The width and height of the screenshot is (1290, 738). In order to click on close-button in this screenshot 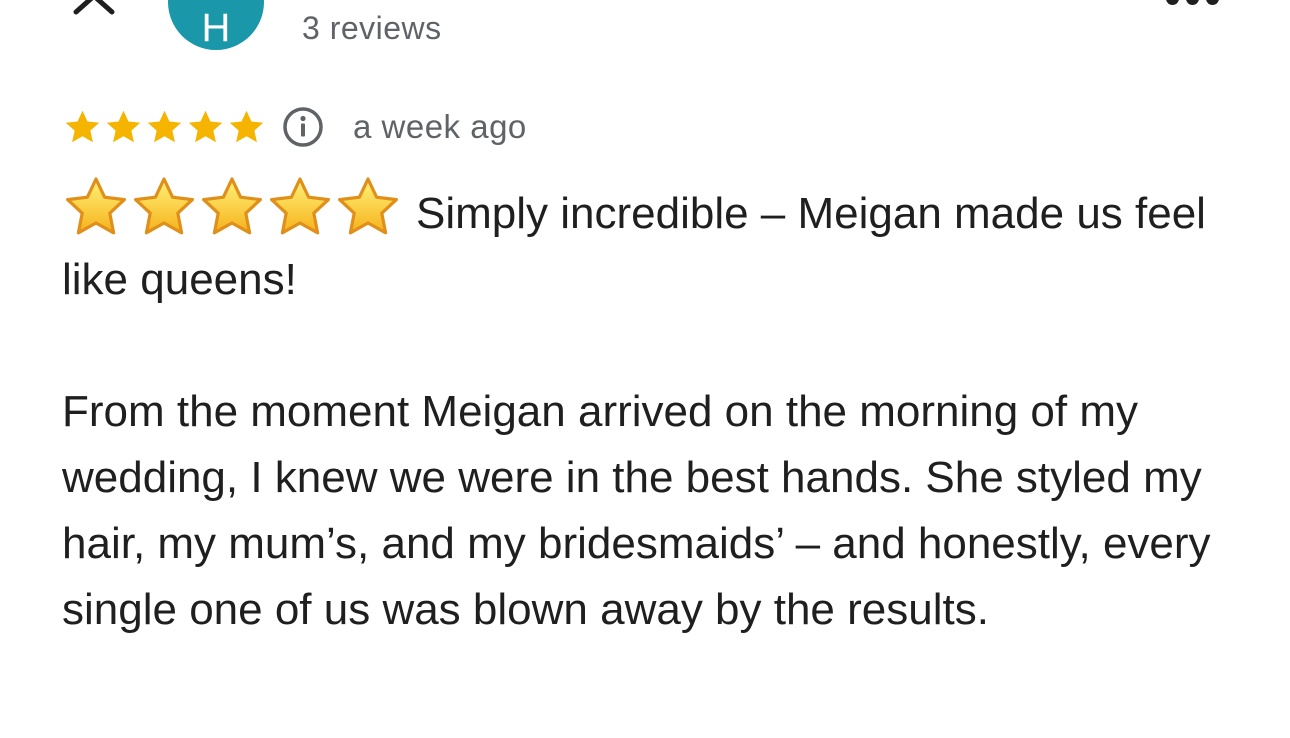, I will do `click(98, 15)`.